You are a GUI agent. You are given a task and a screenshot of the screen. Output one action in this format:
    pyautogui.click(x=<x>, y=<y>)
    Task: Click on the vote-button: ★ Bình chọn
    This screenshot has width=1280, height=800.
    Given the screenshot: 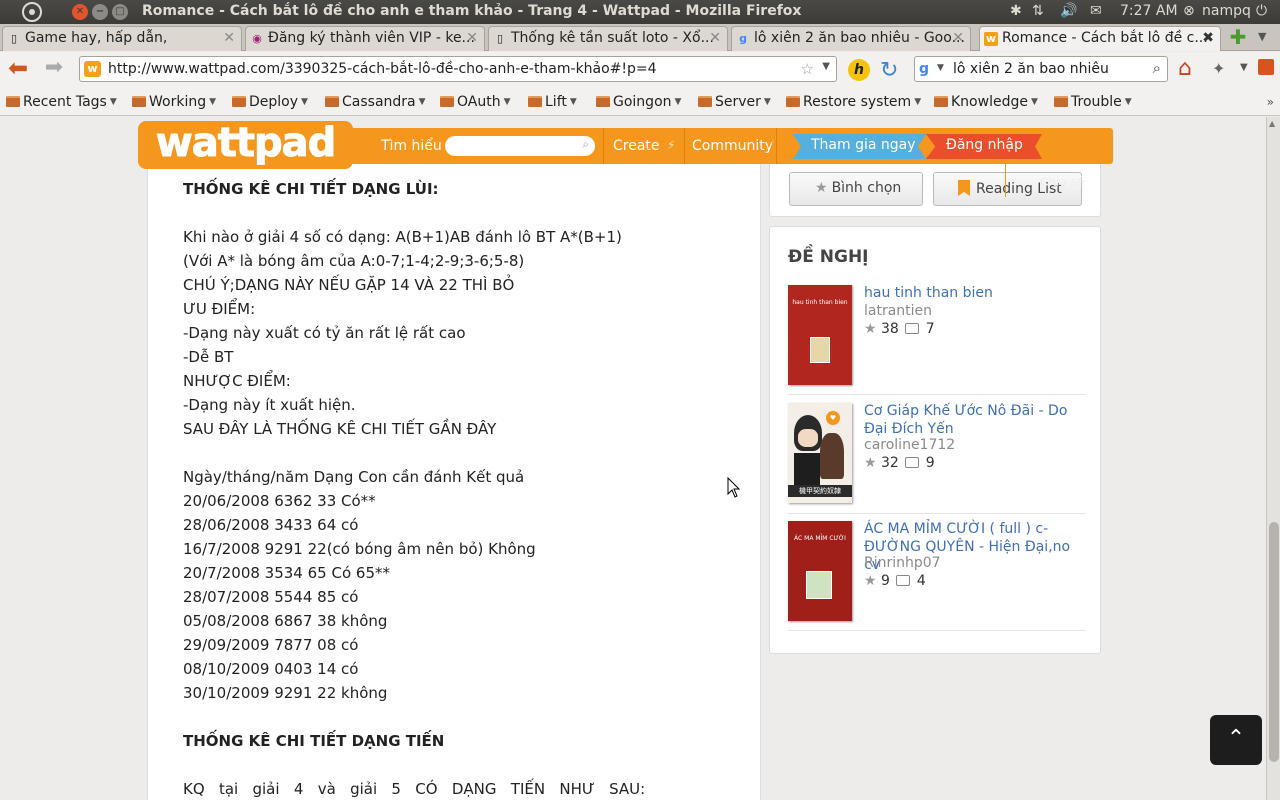 What is the action you would take?
    pyautogui.click(x=856, y=189)
    